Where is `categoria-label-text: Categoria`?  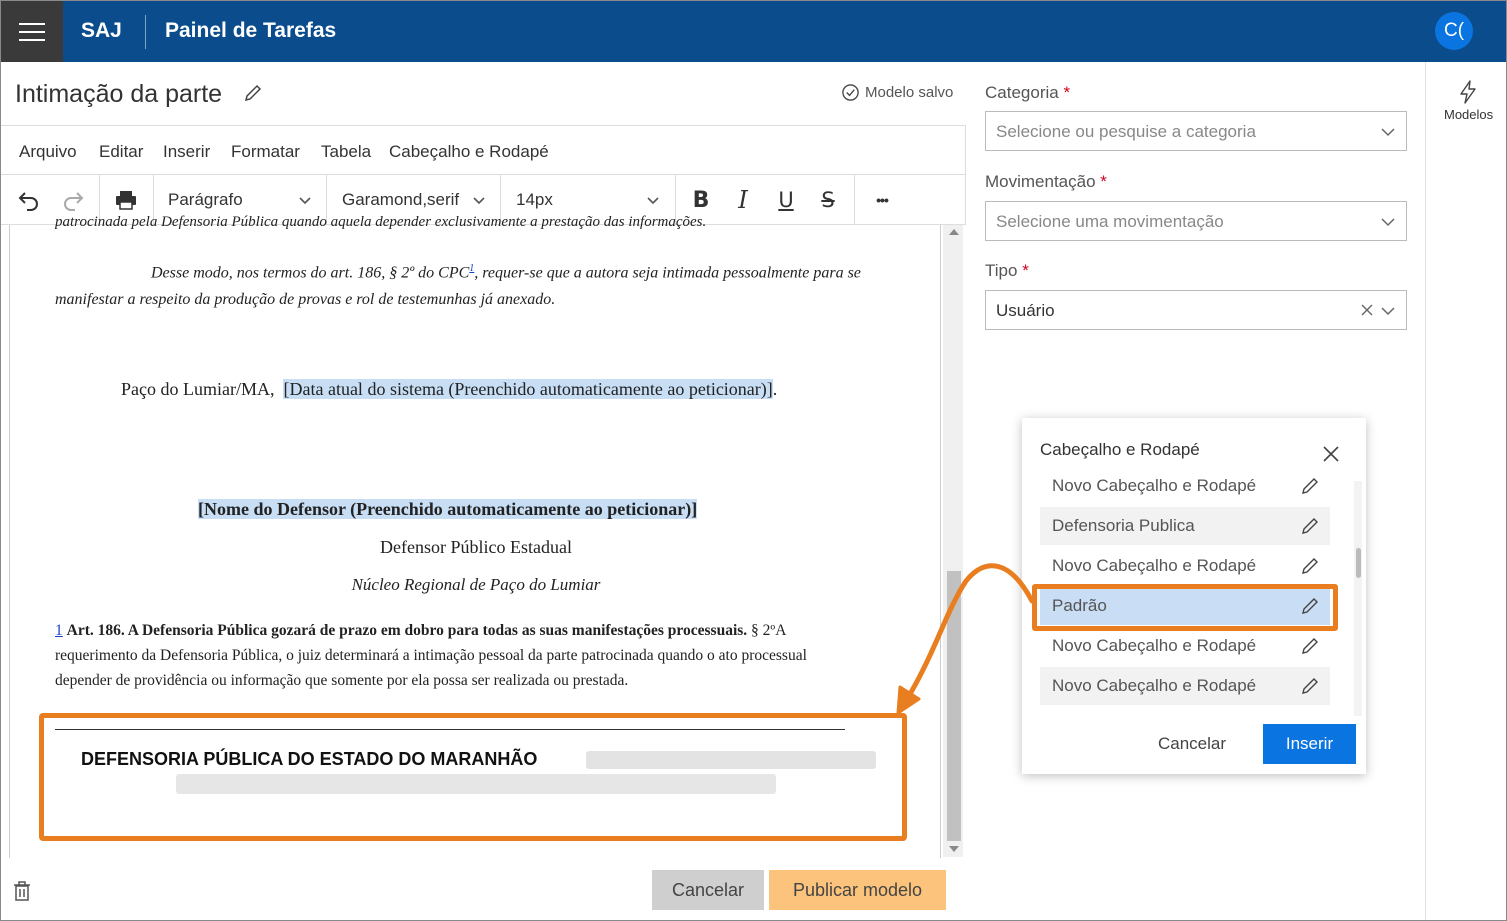
categoria-label-text: Categoria is located at coordinates (1022, 92).